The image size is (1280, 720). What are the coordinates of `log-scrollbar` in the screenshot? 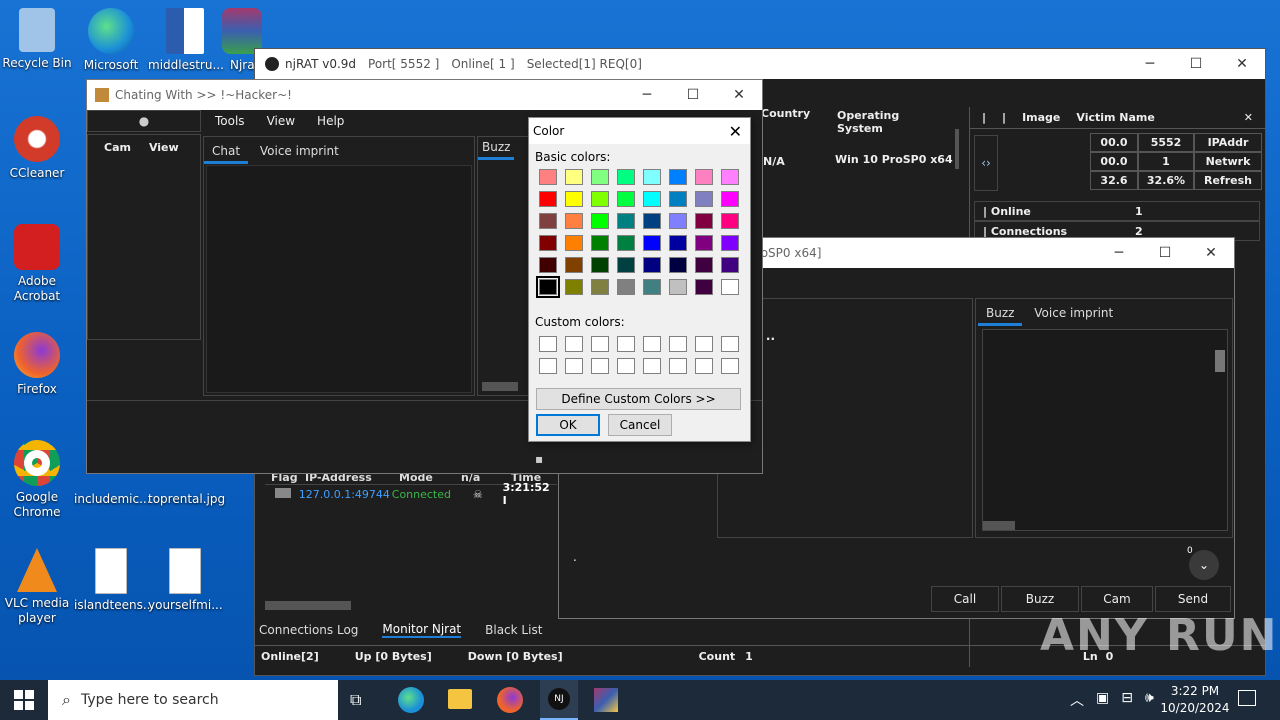 It's located at (308, 605).